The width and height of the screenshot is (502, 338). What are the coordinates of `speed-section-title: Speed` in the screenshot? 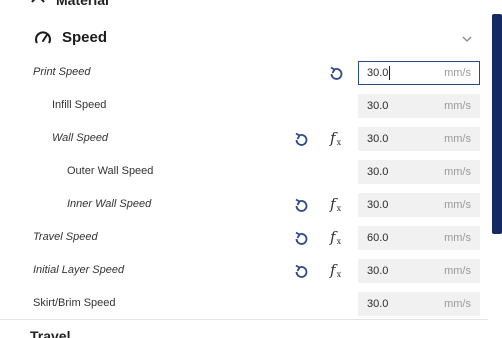 It's located at (85, 37).